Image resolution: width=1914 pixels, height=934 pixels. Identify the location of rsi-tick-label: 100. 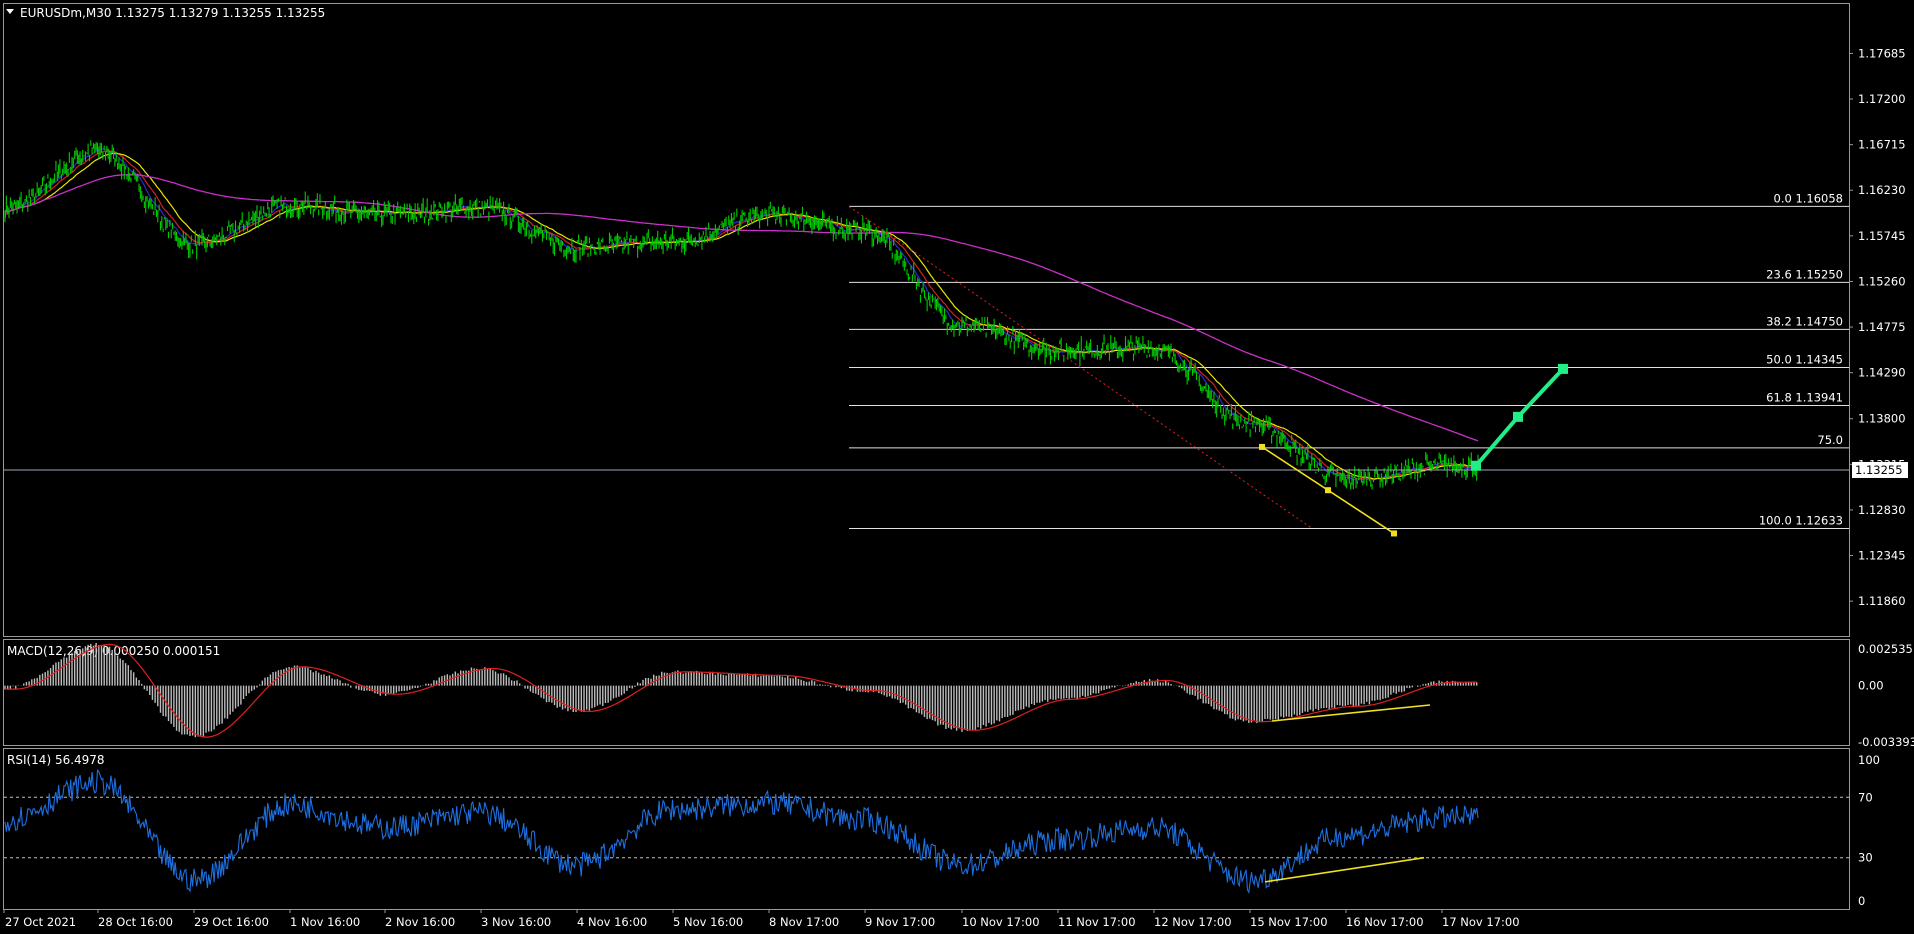
(1869, 760).